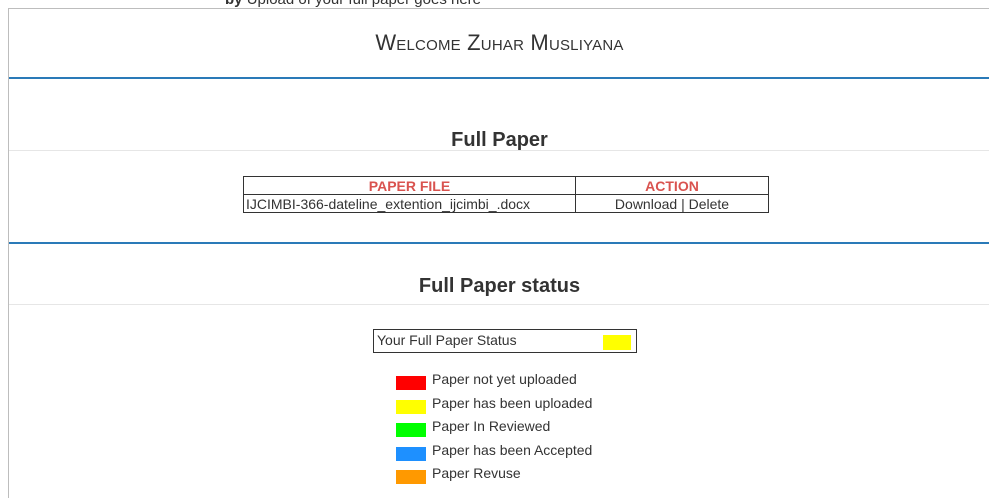 This screenshot has height=498, width=989. What do you see at coordinates (499, 140) in the screenshot?
I see `full-paper-title: Full Paper` at bounding box center [499, 140].